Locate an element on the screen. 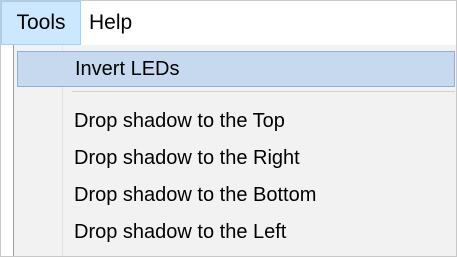  menu-item-drop-shadow-bottom: Drop shadow to the Bottom is located at coordinates (236, 195).